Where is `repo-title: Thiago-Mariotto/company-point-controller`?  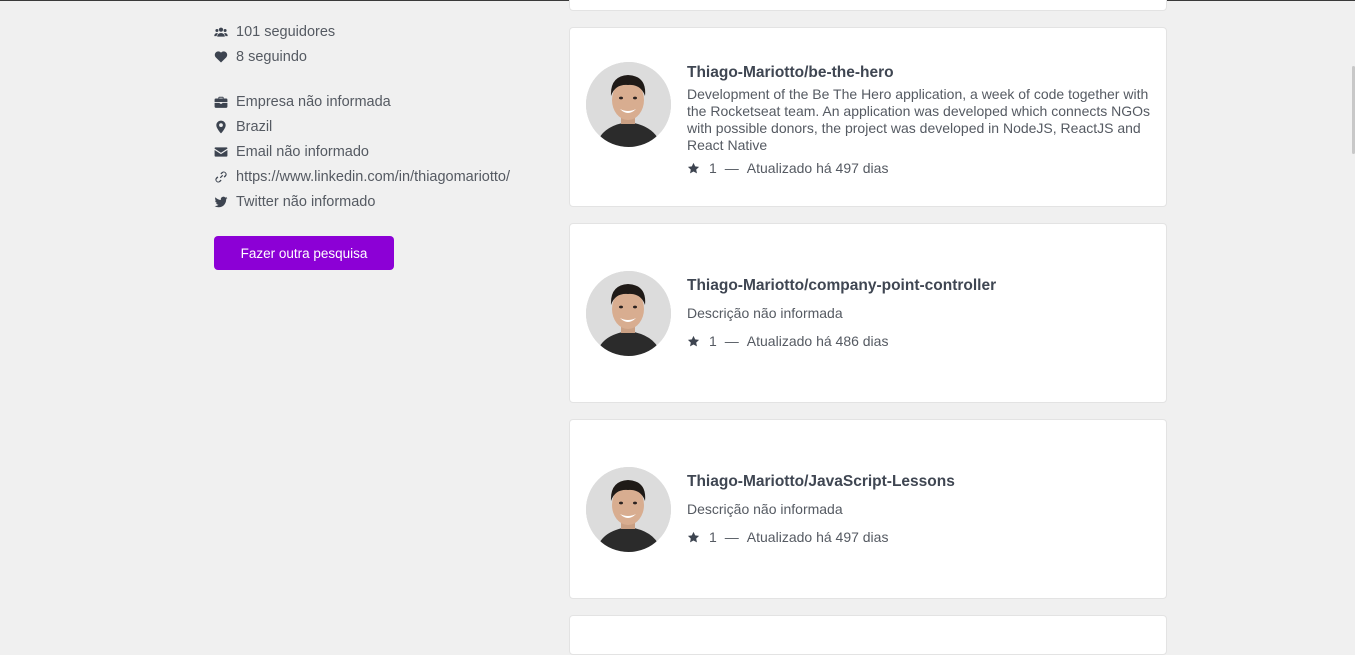
repo-title: Thiago-Mariotto/company-point-controller is located at coordinates (921, 286).